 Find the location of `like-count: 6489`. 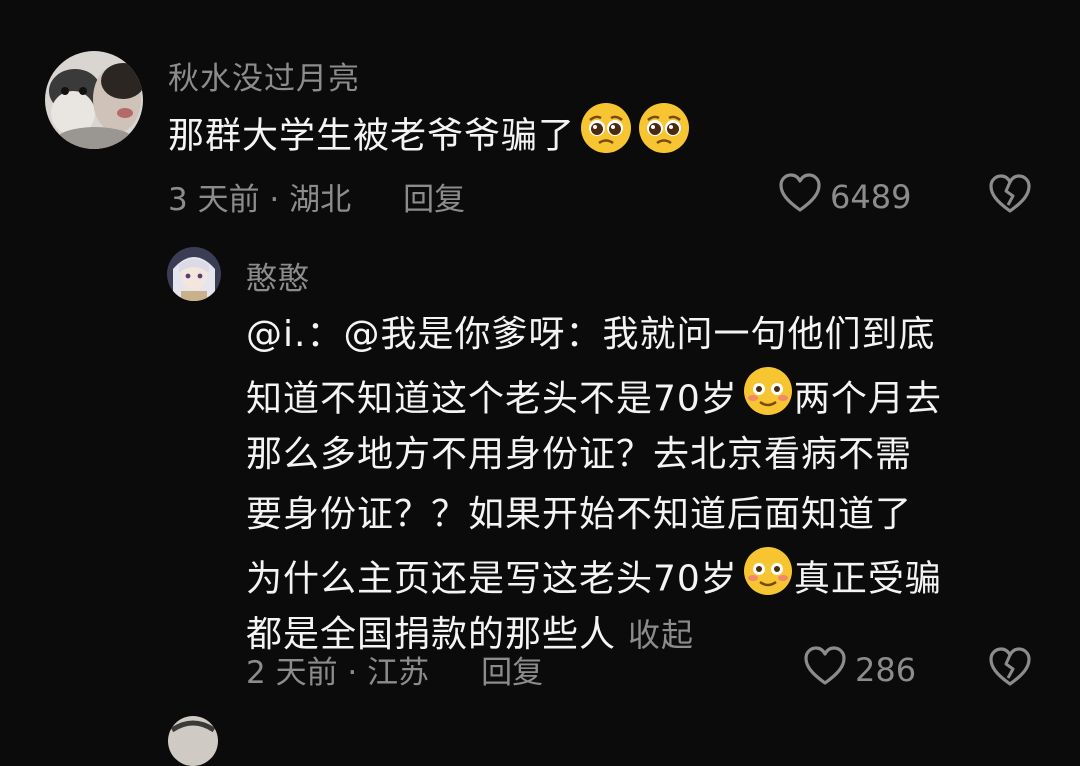

like-count: 6489 is located at coordinates (871, 197).